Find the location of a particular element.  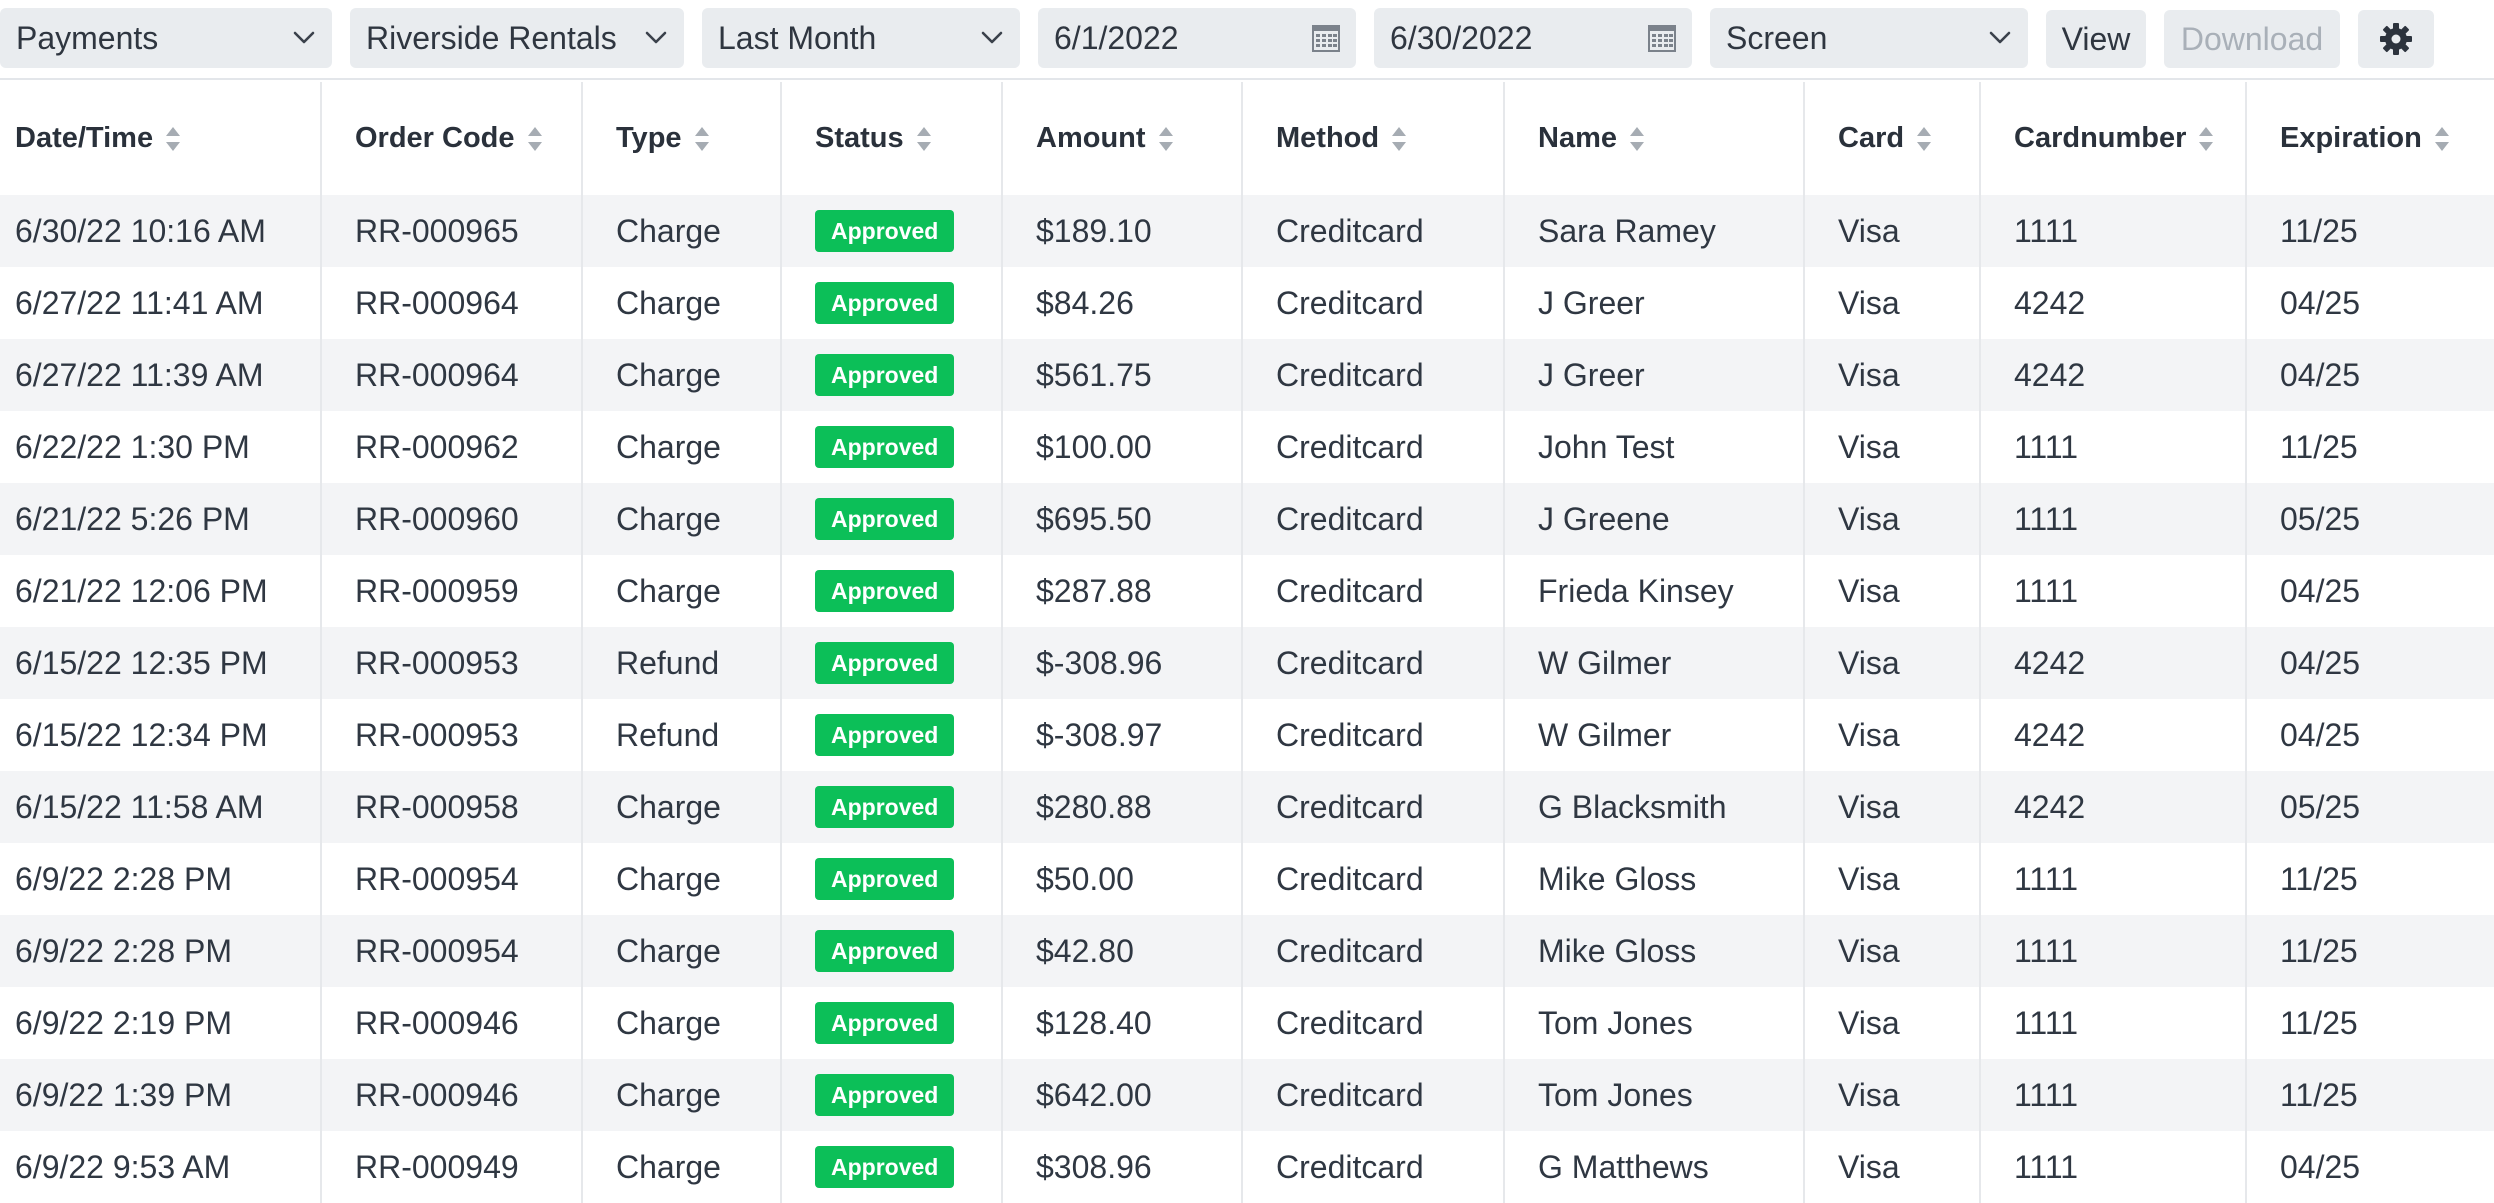

cell-date-time: 6/15/22 12:34 PM is located at coordinates (161, 735).